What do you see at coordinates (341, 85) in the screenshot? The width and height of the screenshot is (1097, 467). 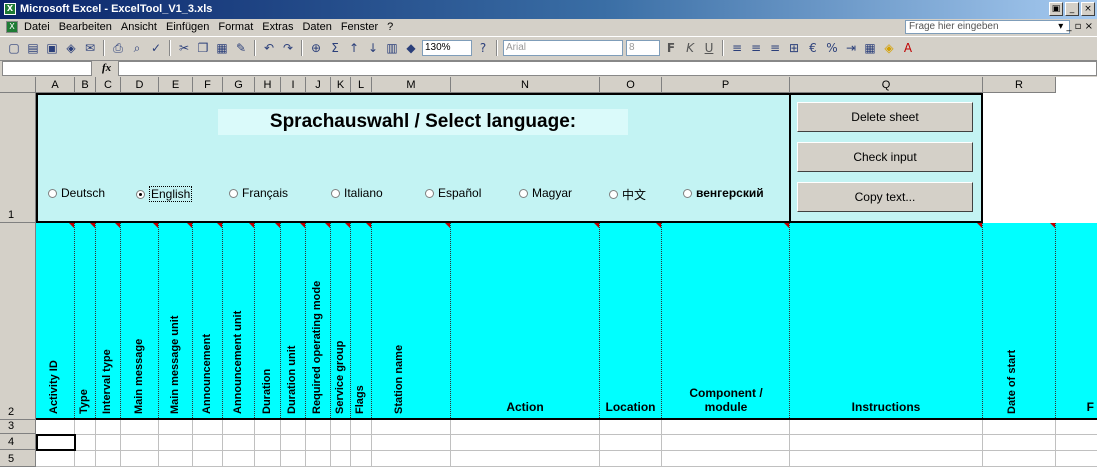 I see `column-header-K: K` at bounding box center [341, 85].